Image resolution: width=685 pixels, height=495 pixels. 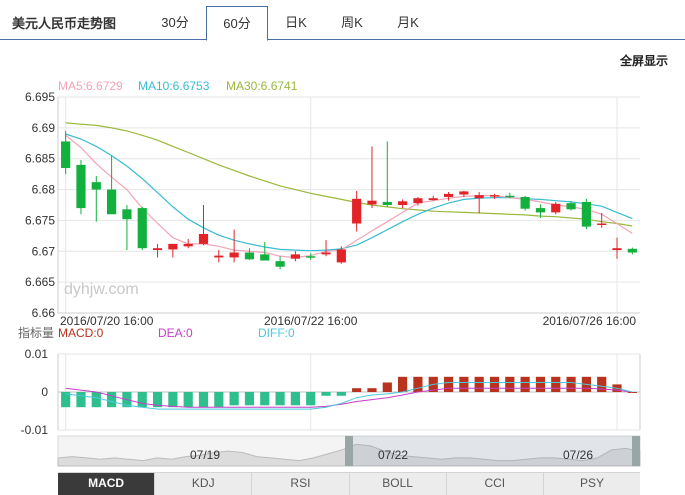 What do you see at coordinates (101, 289) in the screenshot?
I see `watermark: dyhjw.com` at bounding box center [101, 289].